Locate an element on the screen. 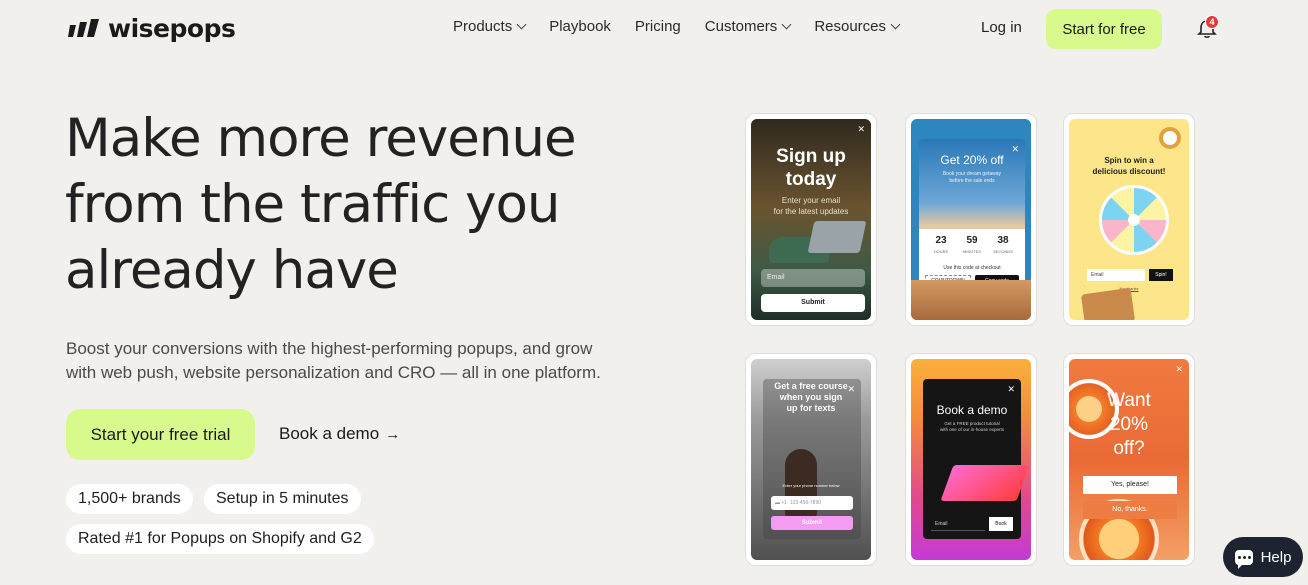 The height and width of the screenshot is (585, 1308). login-link: Log in is located at coordinates (1001, 27).